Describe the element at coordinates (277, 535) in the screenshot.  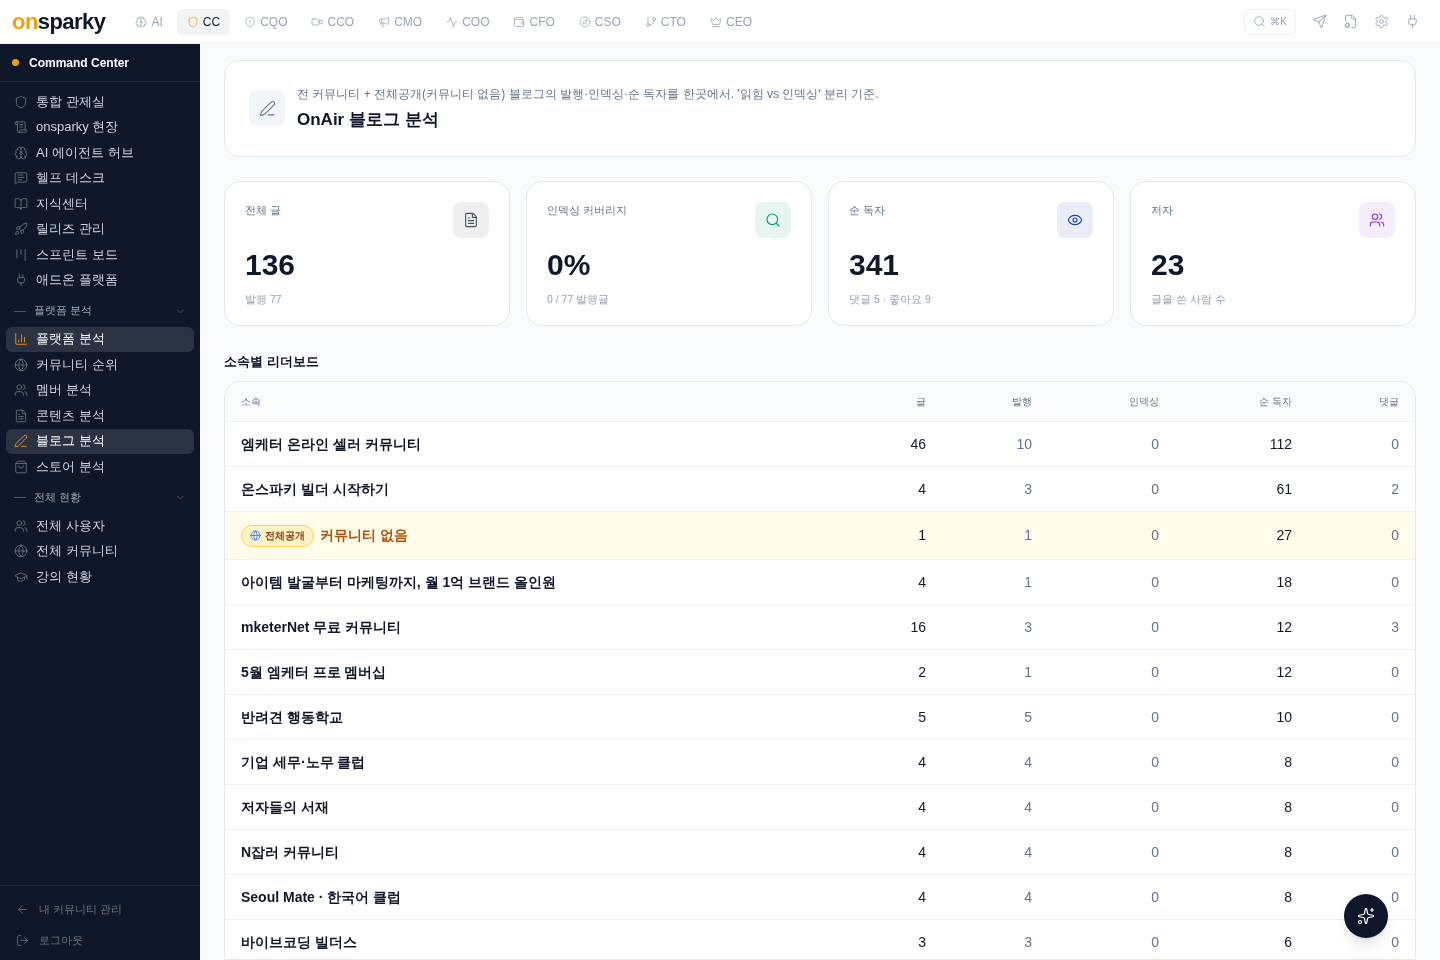
I see `public-badge: 전체공개` at that location.